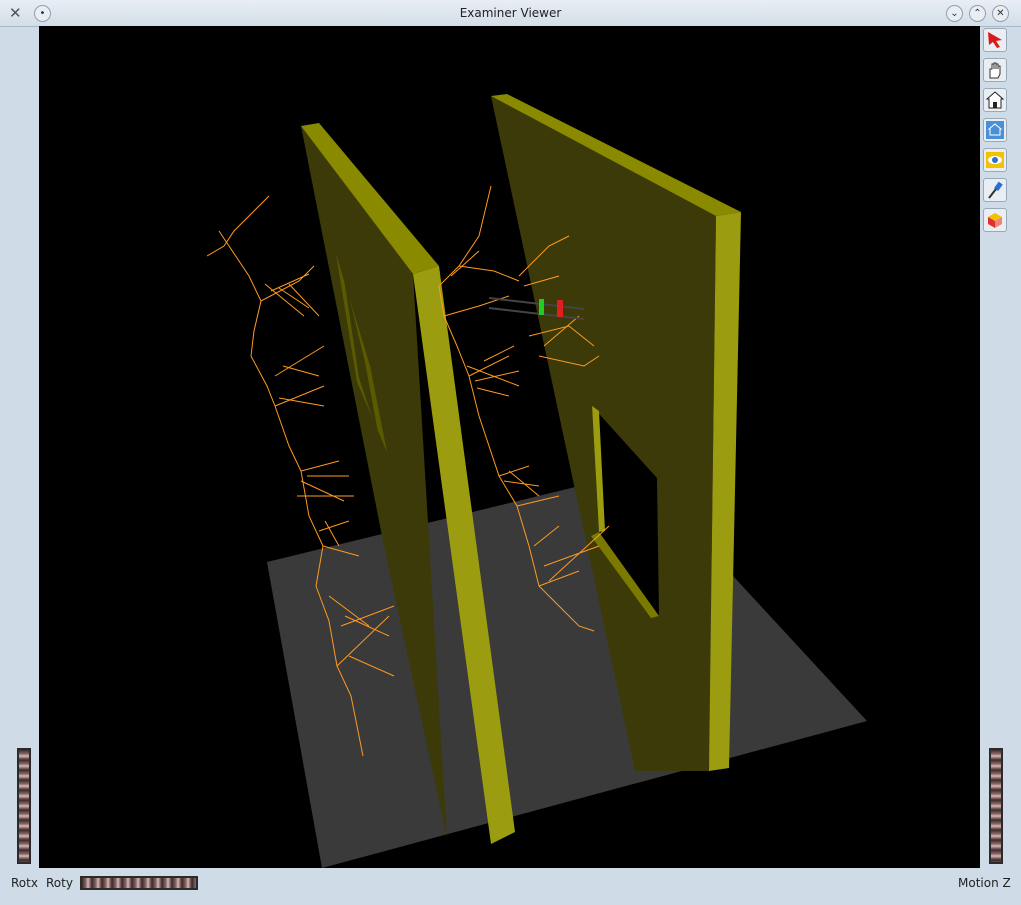 The height and width of the screenshot is (905, 1021). Describe the element at coordinates (996, 806) in the screenshot. I see `motionz-thumbwheel` at that location.